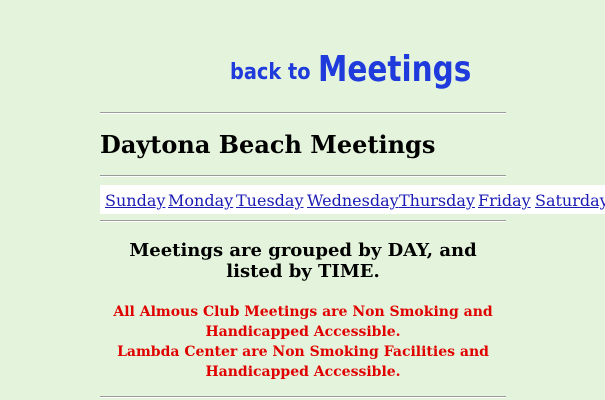  I want to click on meetings-label: Meetings, so click(395, 69).